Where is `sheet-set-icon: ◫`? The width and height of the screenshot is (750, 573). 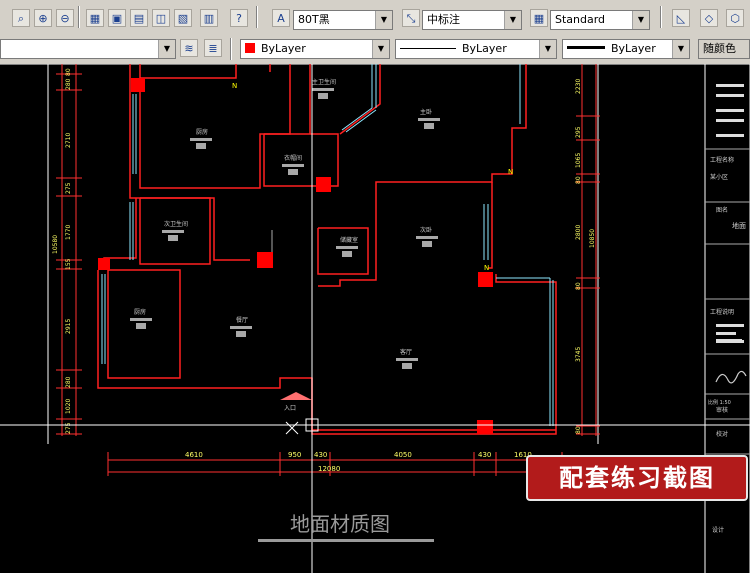
sheet-set-icon: ◫ is located at coordinates (161, 18).